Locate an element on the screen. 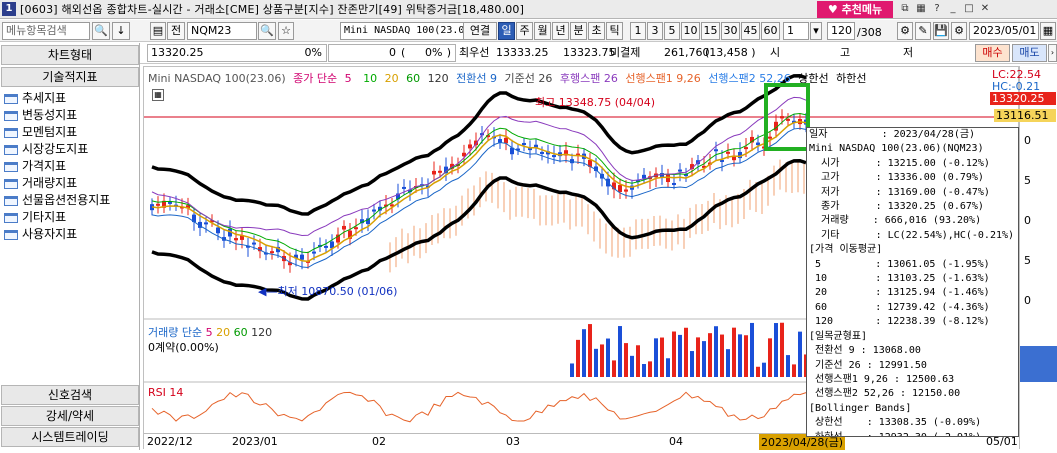  interval-60-button: 60 is located at coordinates (770, 31).